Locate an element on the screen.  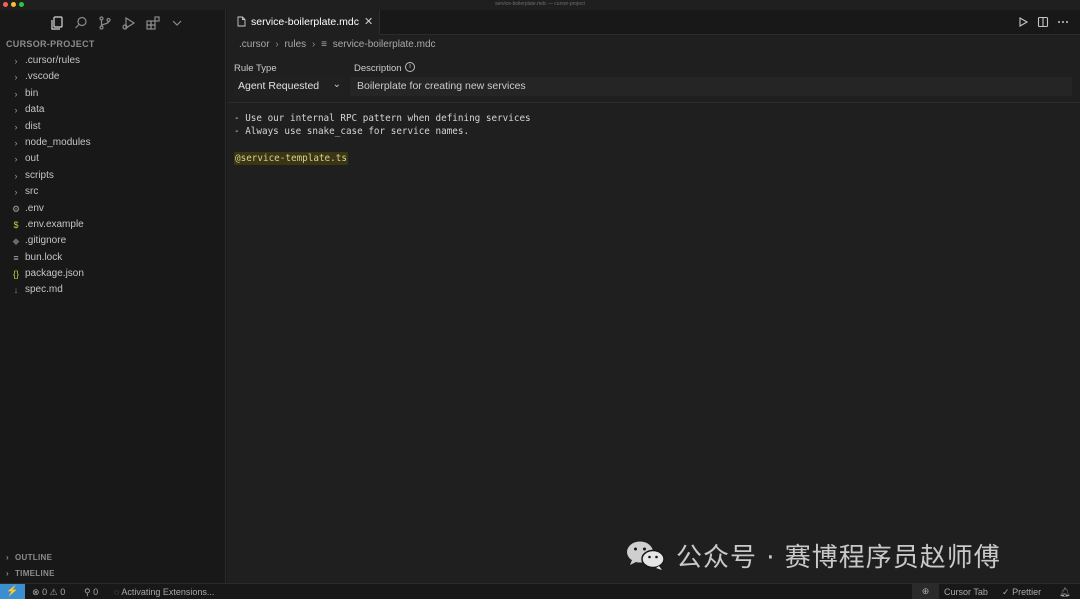
tree-item-label: bin is located at coordinates (32, 93).